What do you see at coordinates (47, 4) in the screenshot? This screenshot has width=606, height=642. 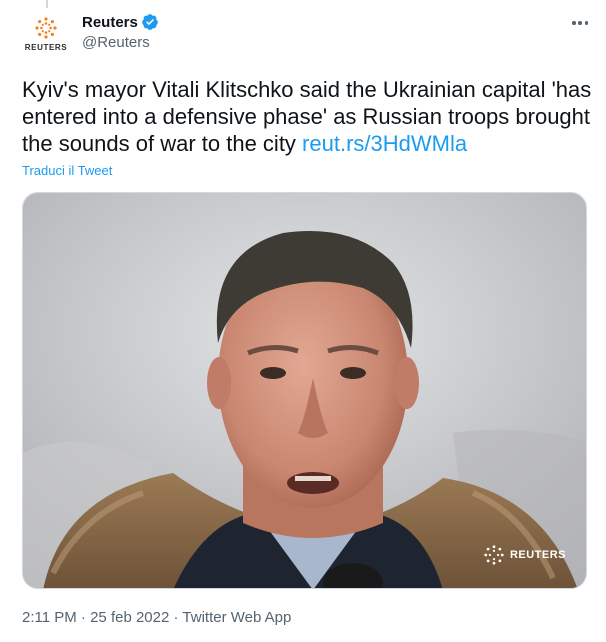 I see `thread-connector` at bounding box center [47, 4].